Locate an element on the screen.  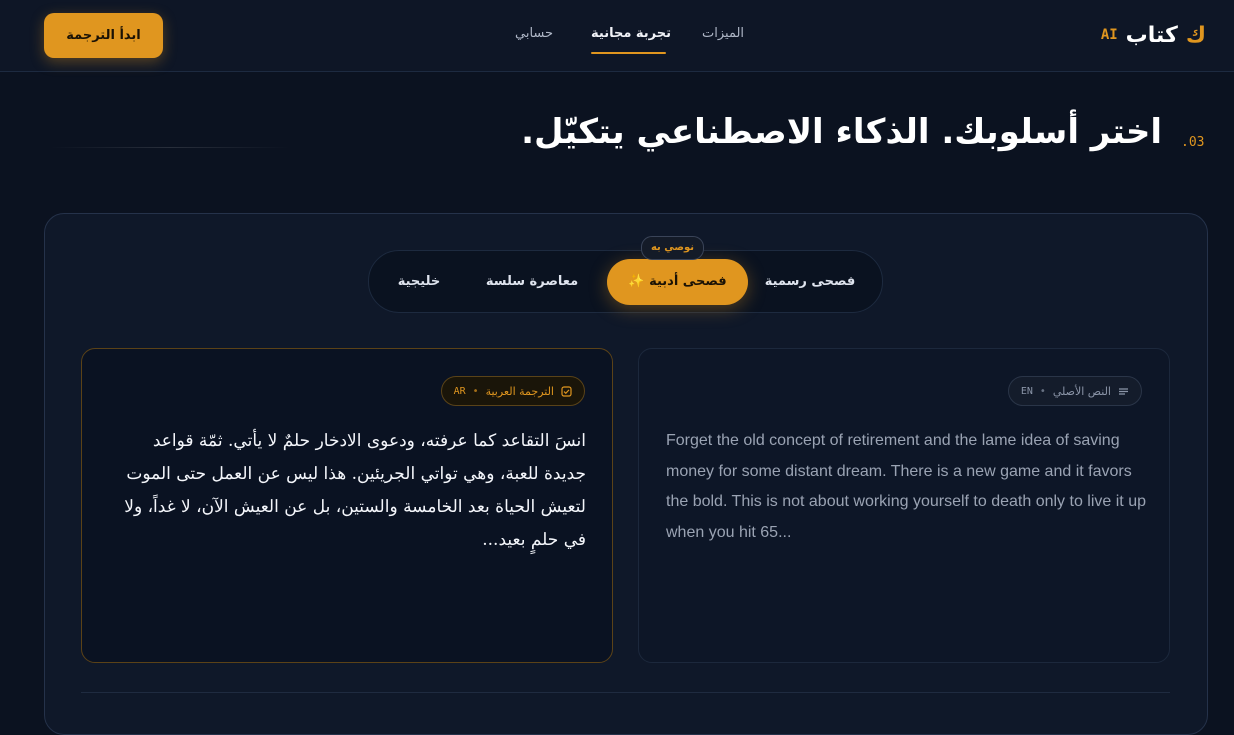
nav-link-features: الميزات is located at coordinates (723, 33).